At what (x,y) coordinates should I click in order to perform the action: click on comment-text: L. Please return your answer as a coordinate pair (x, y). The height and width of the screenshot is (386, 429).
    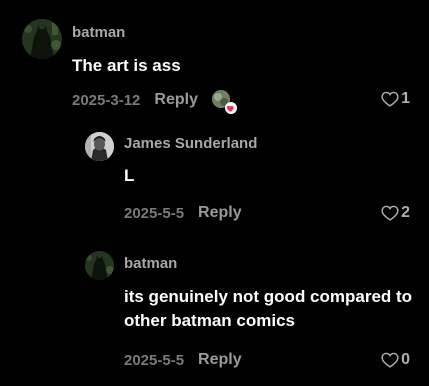
    Looking at the image, I should click on (129, 175).